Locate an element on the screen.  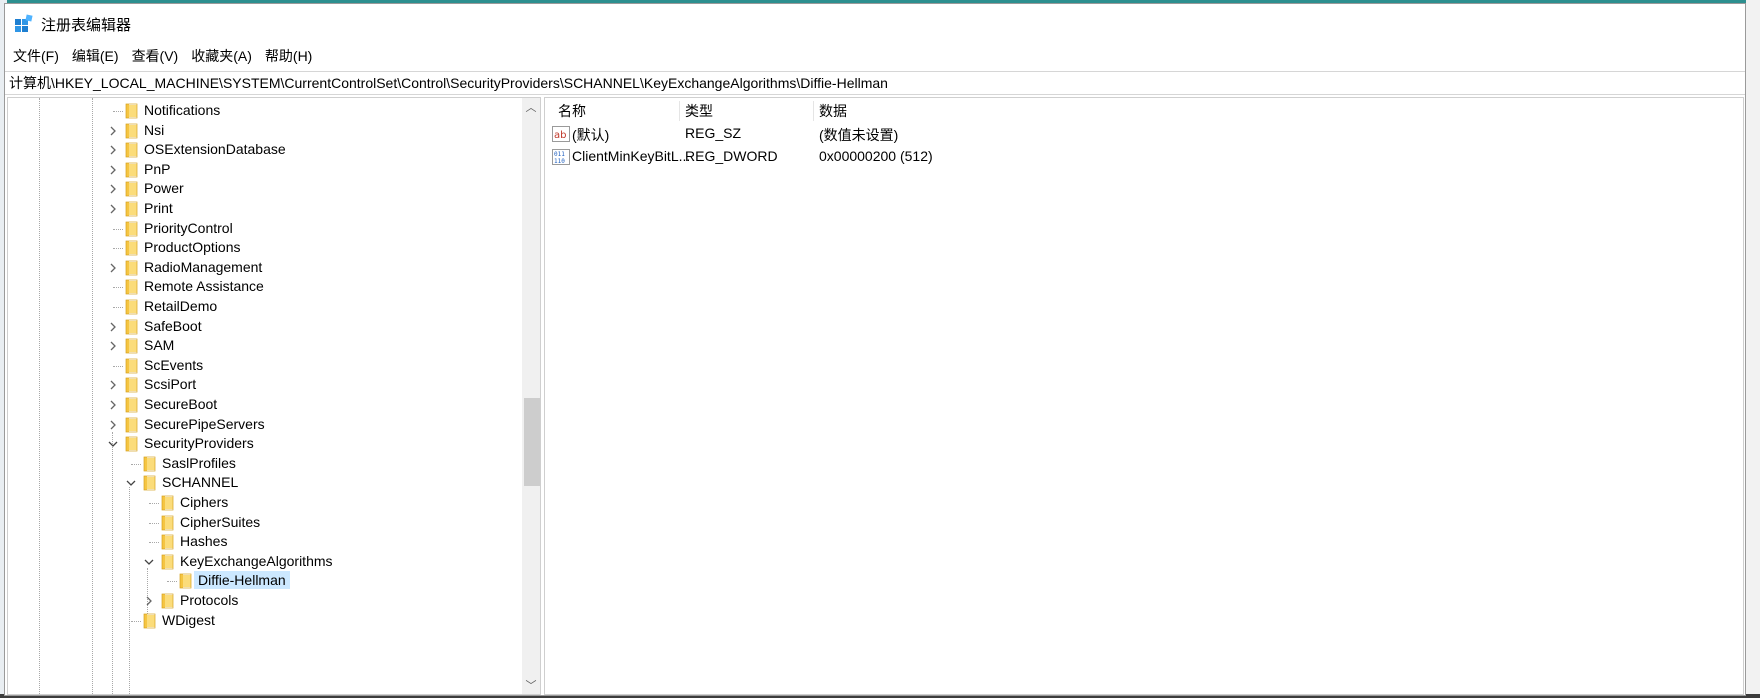
tree-node-label: SecureBoot is located at coordinates (180, 404).